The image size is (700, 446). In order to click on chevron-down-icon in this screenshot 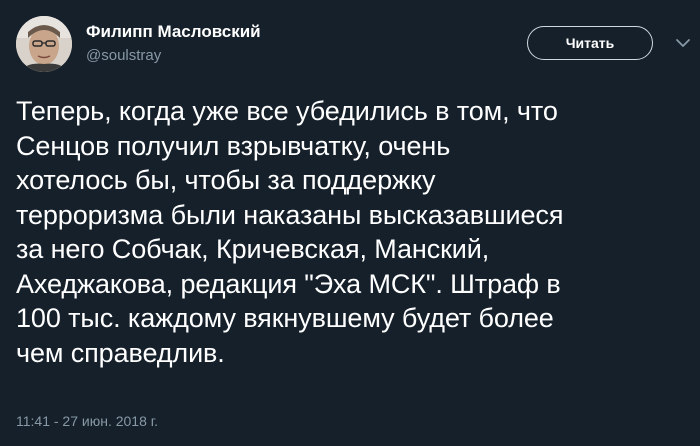, I will do `click(683, 43)`.